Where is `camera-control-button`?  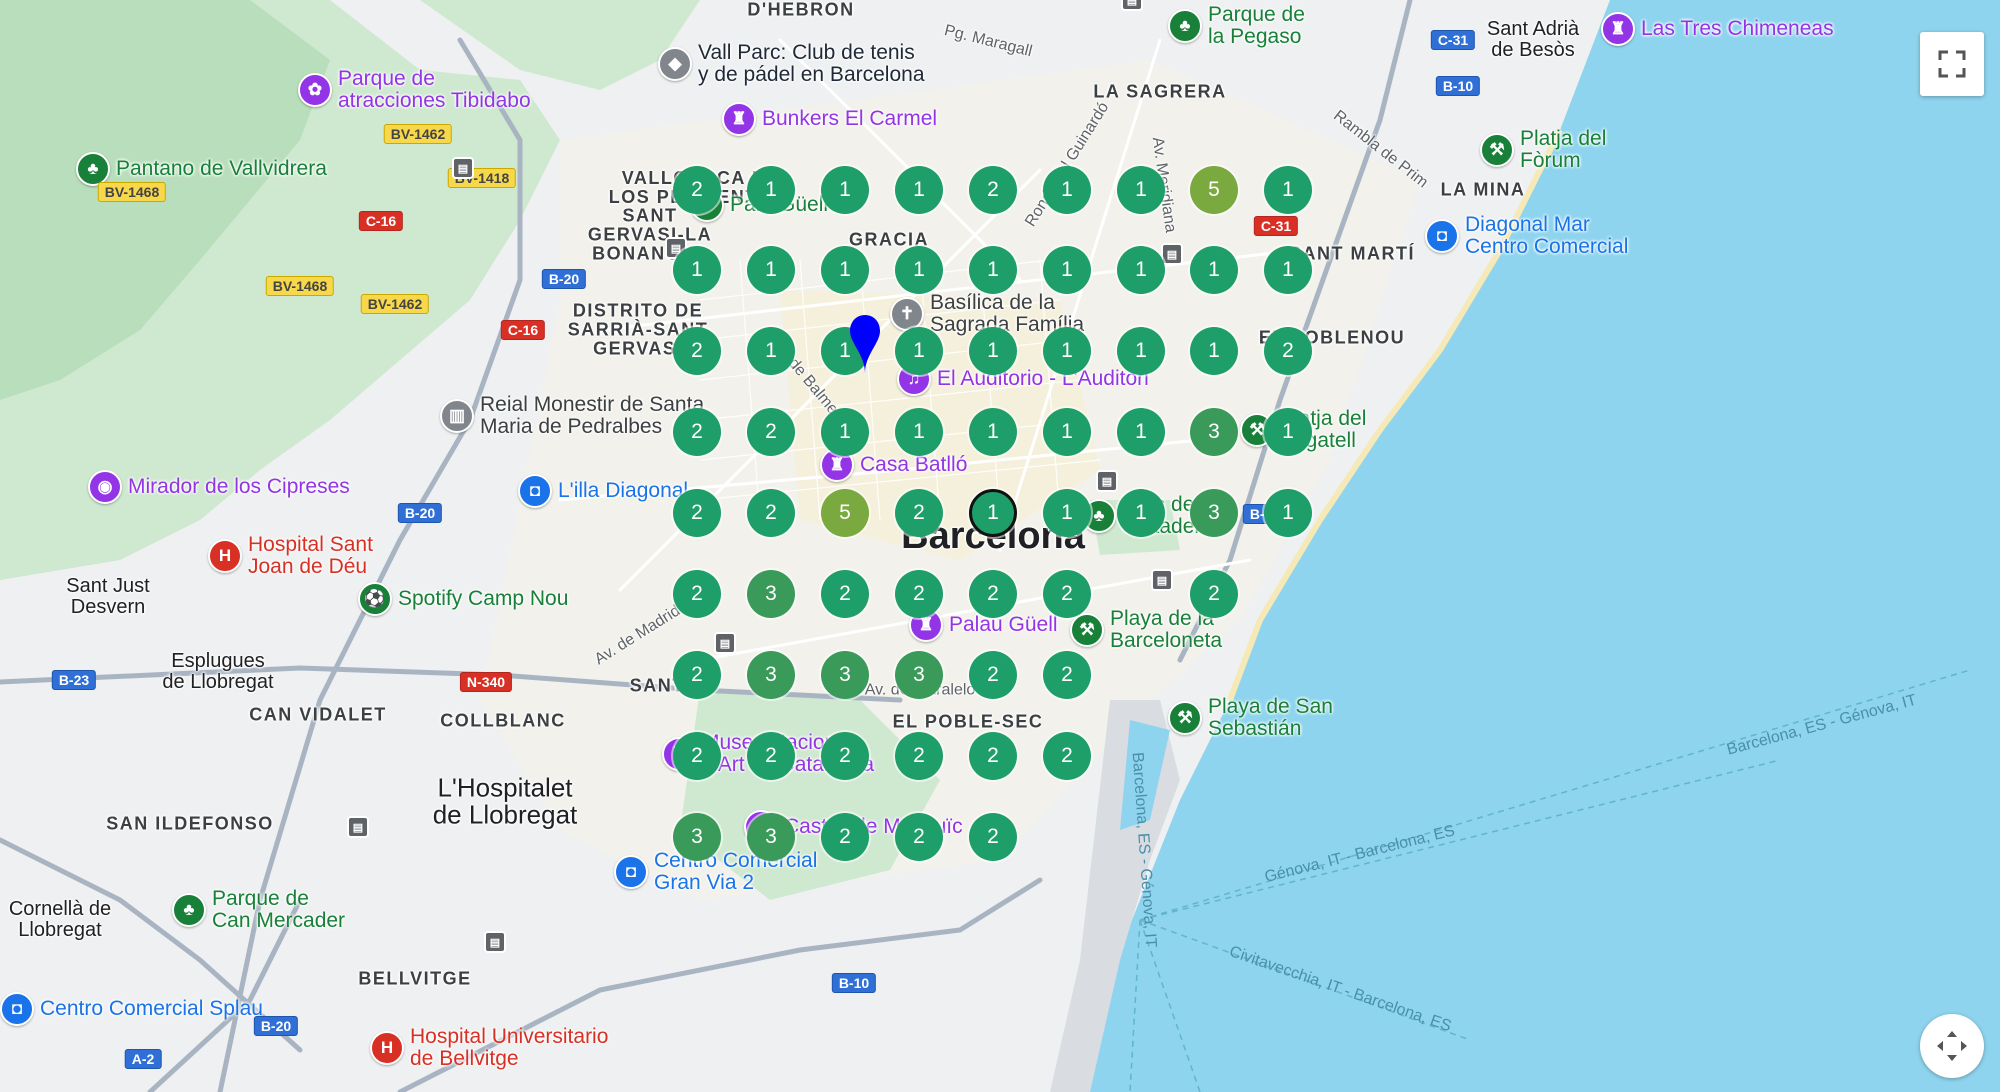 camera-control-button is located at coordinates (1952, 1046).